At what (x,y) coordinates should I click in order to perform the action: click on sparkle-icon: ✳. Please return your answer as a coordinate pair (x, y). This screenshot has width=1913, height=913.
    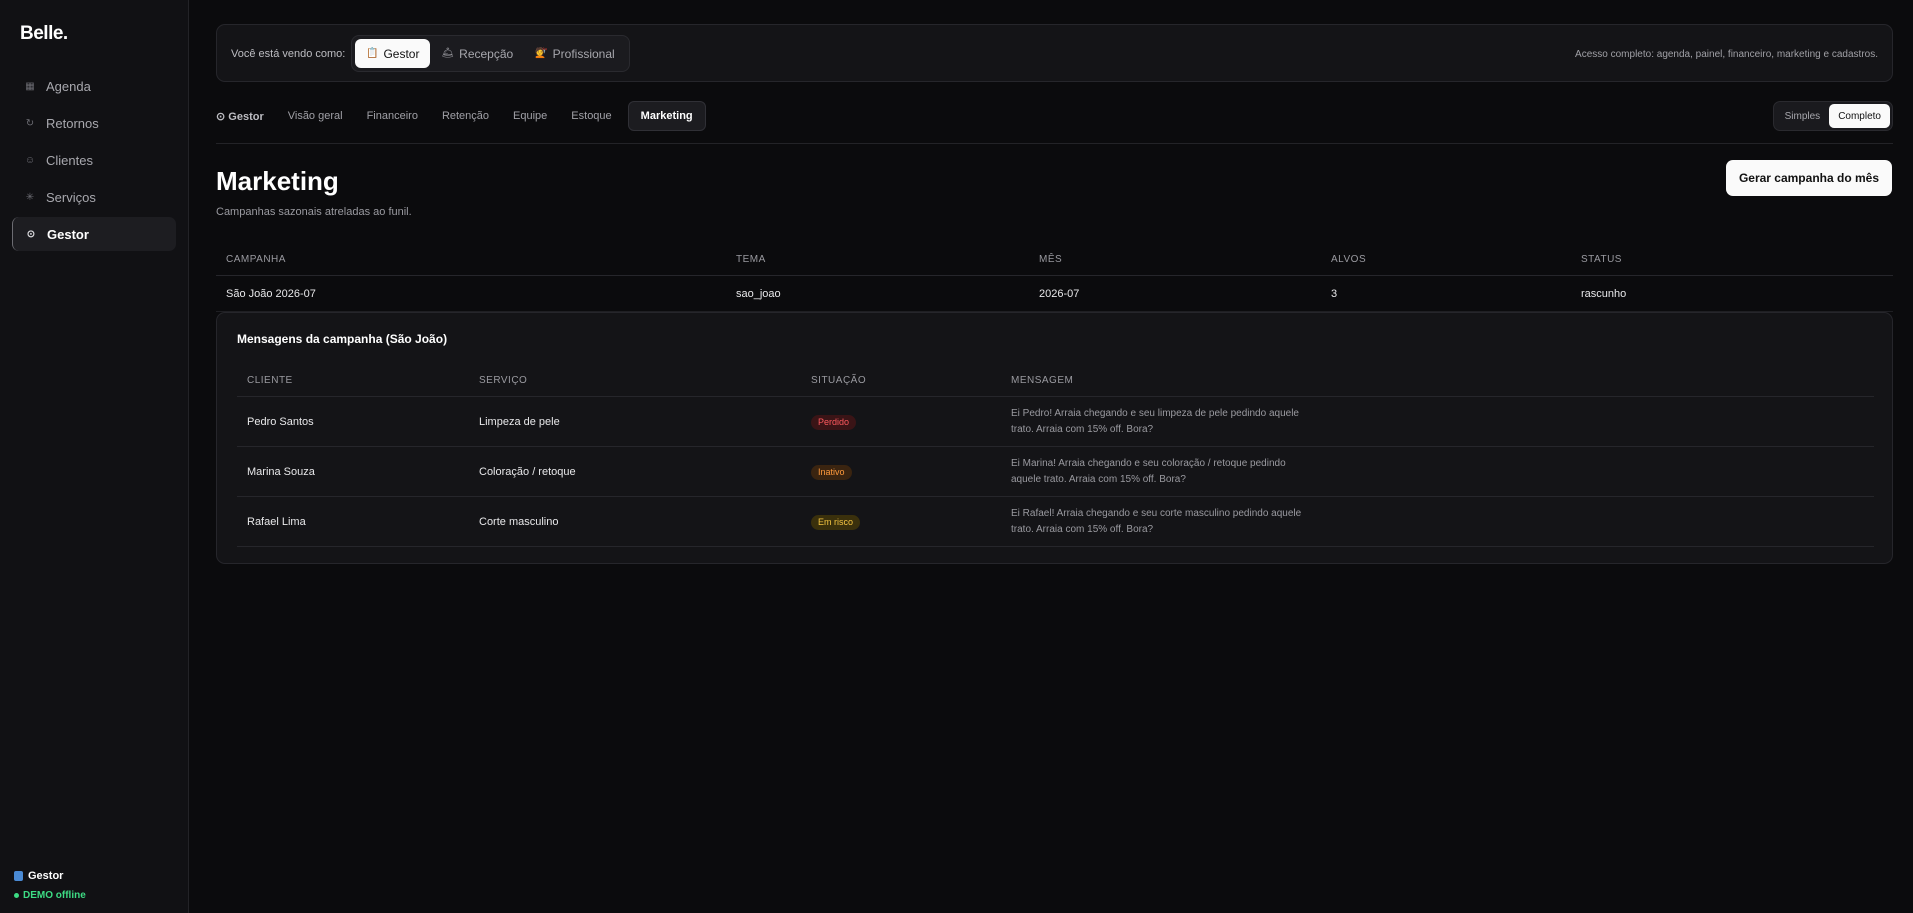
    Looking at the image, I should click on (30, 197).